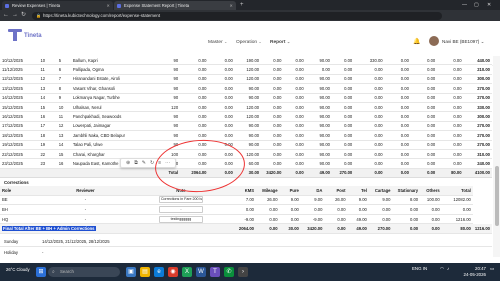 The image size is (500, 281). What do you see at coordinates (33, 36) in the screenshot?
I see `logo-text: Tineta` at bounding box center [33, 36].